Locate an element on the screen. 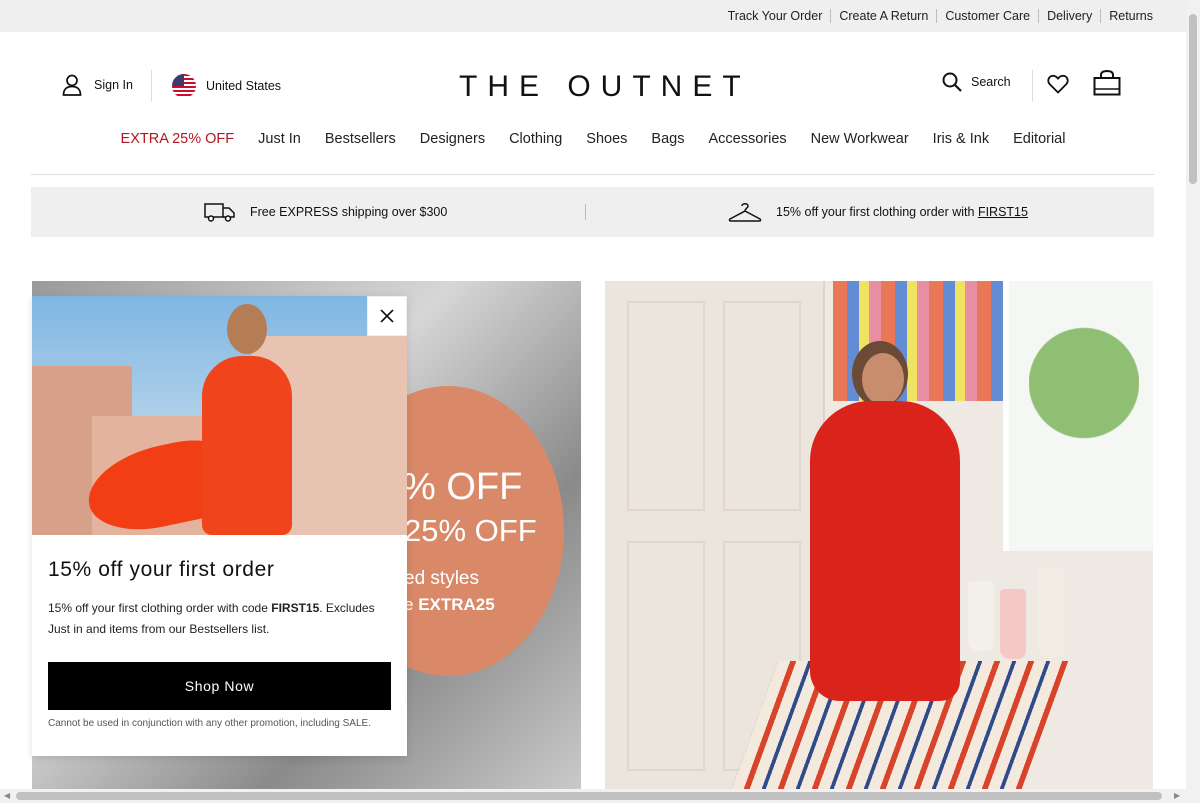 This screenshot has width=1200, height=803. model-face is located at coordinates (883, 379).